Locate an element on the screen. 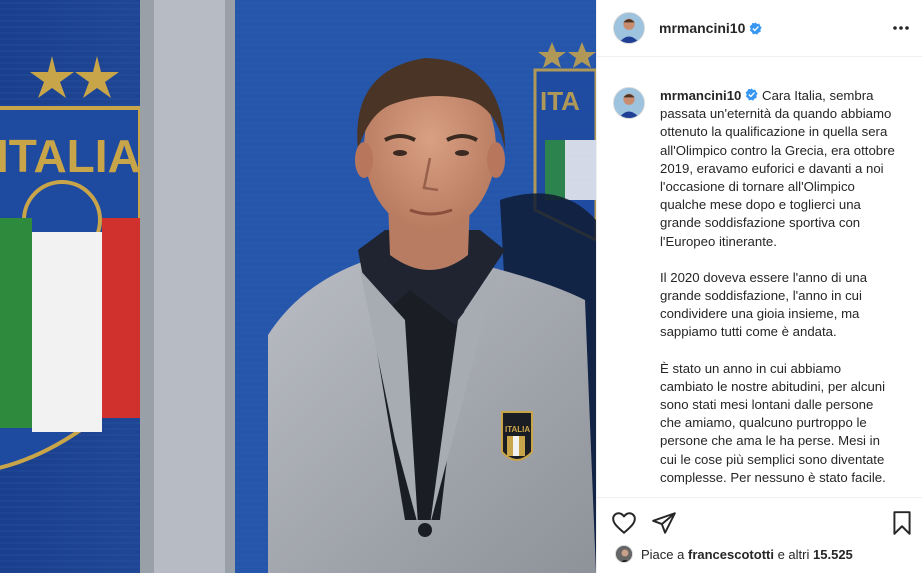 This screenshot has width=922, height=573. heart-icon is located at coordinates (624, 523).